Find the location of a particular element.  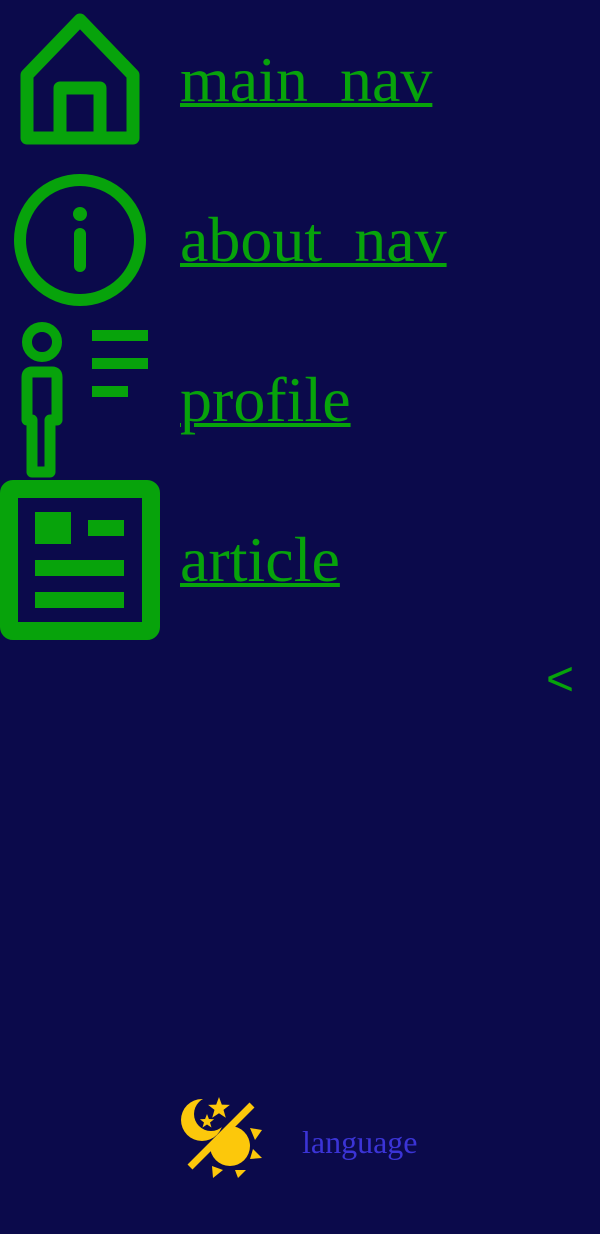

nav-link-main: main nav is located at coordinates (306, 80).